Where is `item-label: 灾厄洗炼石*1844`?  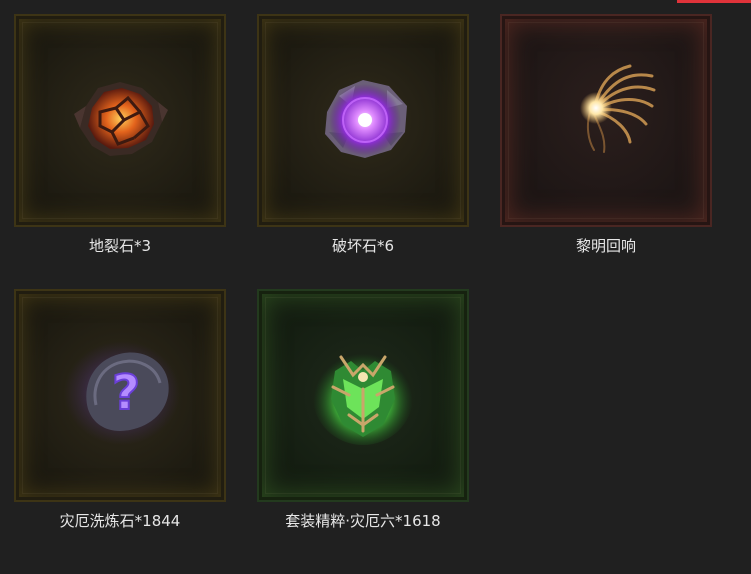
item-label: 灾厄洗炼石*1844 is located at coordinates (120, 521).